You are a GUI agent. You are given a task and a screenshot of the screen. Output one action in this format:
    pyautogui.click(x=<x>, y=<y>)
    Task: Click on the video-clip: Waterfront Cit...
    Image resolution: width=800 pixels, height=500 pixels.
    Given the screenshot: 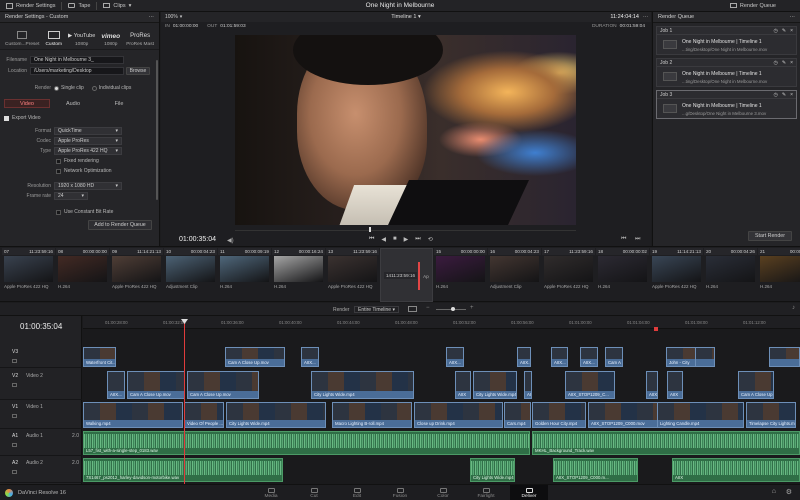 What is the action you would take?
    pyautogui.click(x=99, y=357)
    